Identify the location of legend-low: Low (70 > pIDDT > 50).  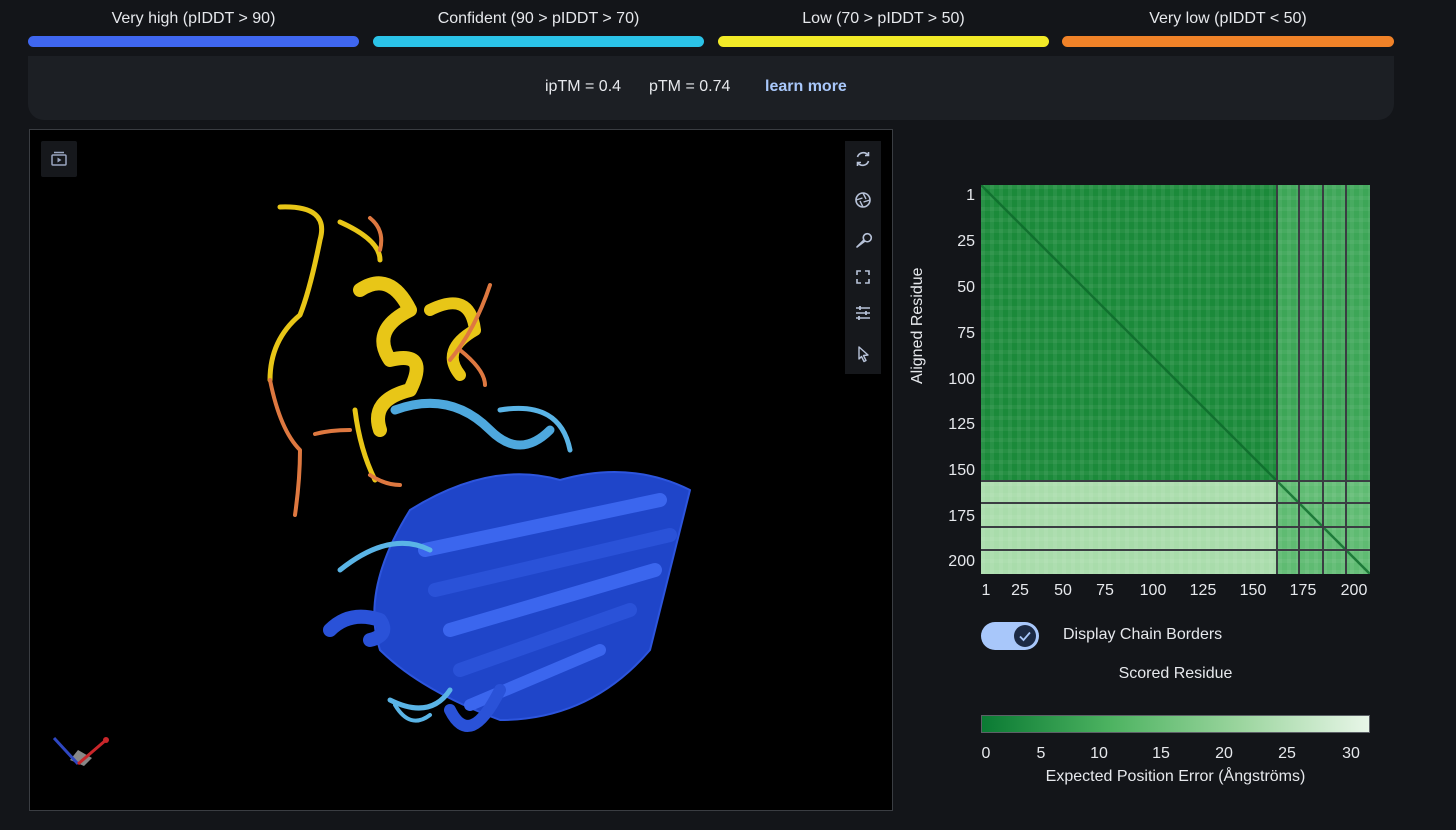
(883, 28).